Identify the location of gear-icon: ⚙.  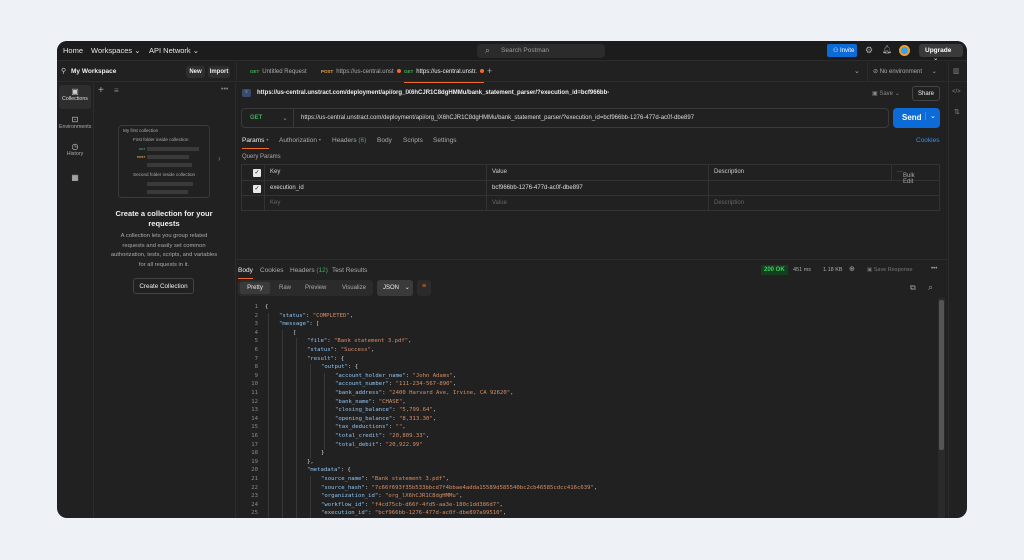
(869, 50).